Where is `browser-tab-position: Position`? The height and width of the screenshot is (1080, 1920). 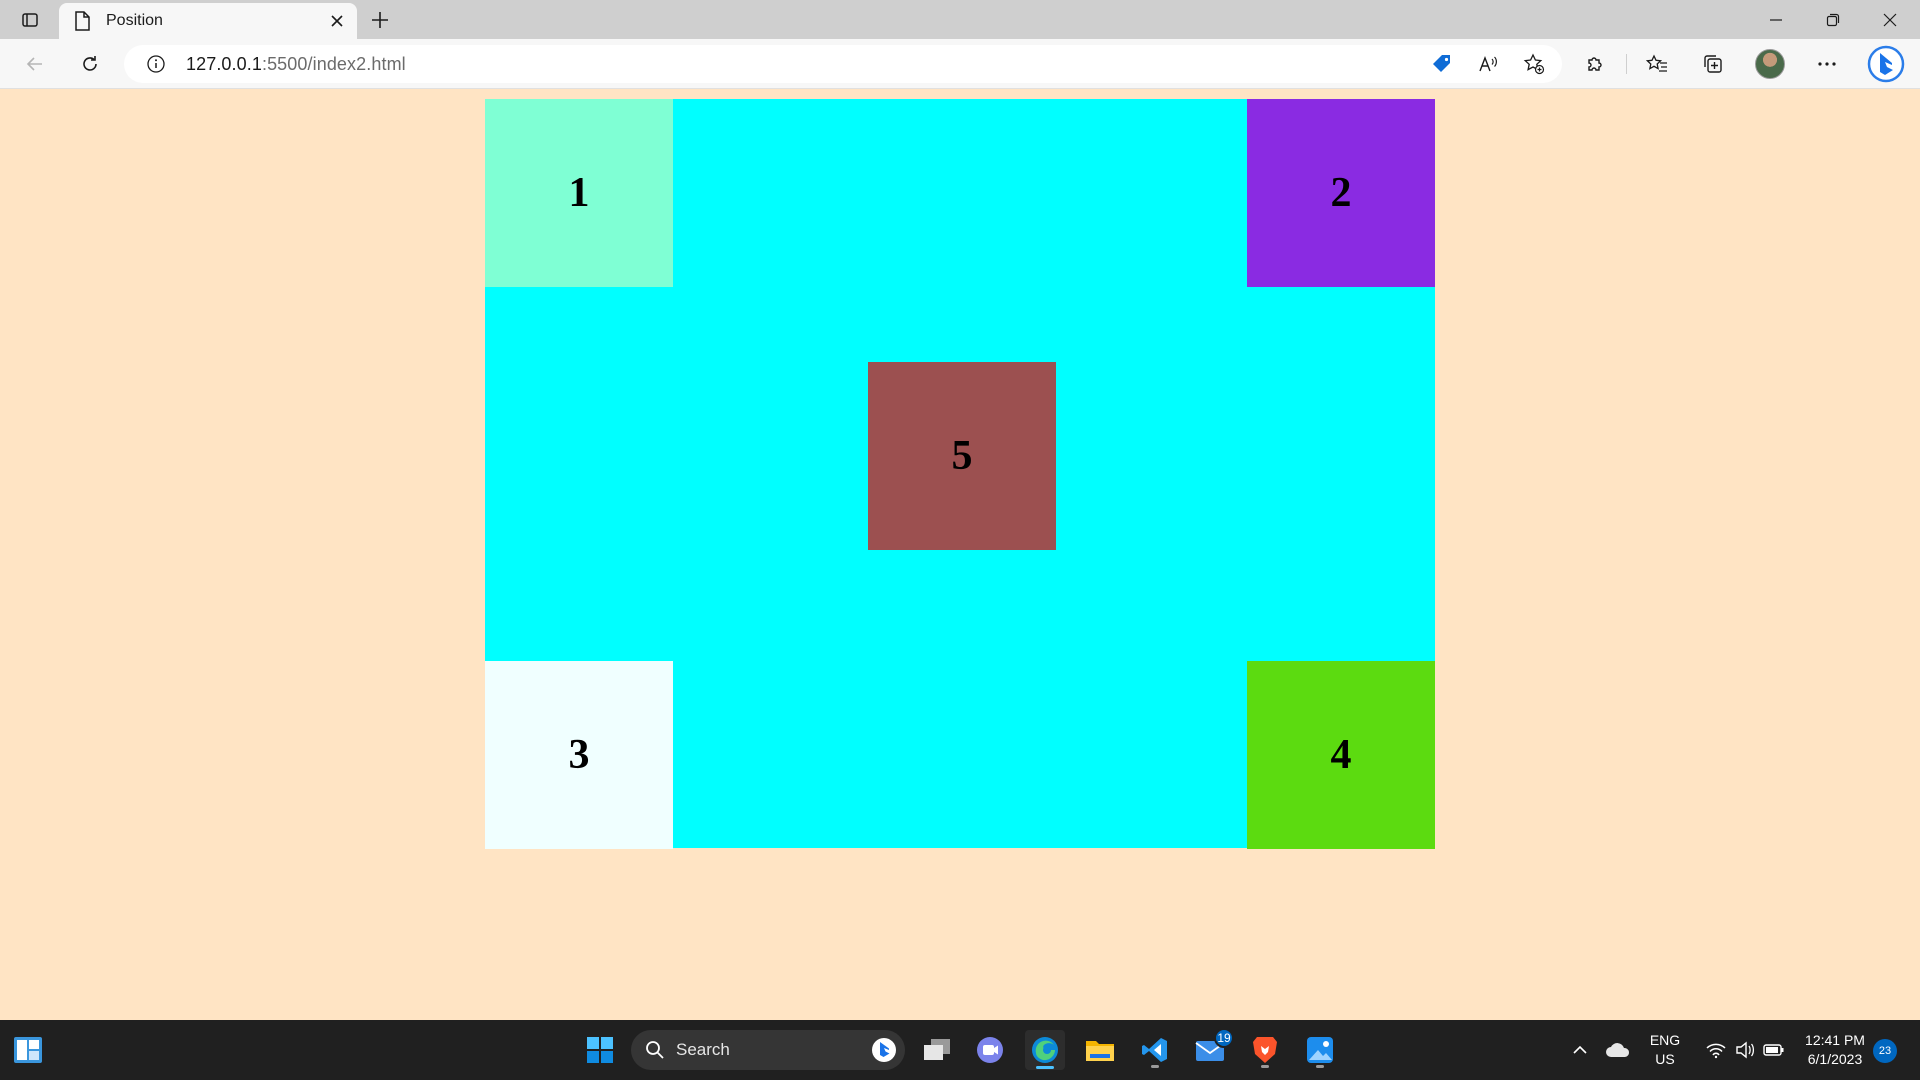 browser-tab-position: Position is located at coordinates (208, 21).